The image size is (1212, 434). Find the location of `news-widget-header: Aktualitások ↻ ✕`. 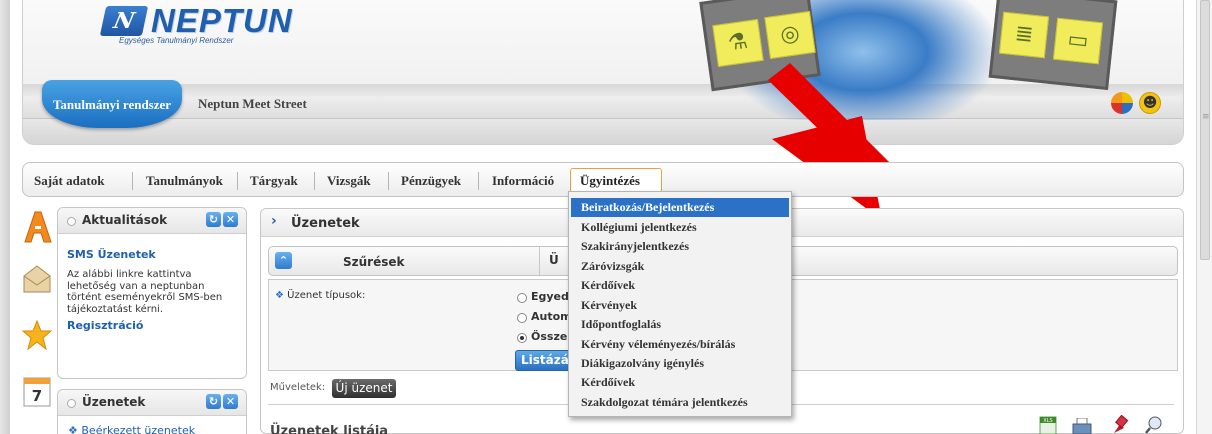

news-widget-header: Aktualitások ↻ ✕ is located at coordinates (152, 221).